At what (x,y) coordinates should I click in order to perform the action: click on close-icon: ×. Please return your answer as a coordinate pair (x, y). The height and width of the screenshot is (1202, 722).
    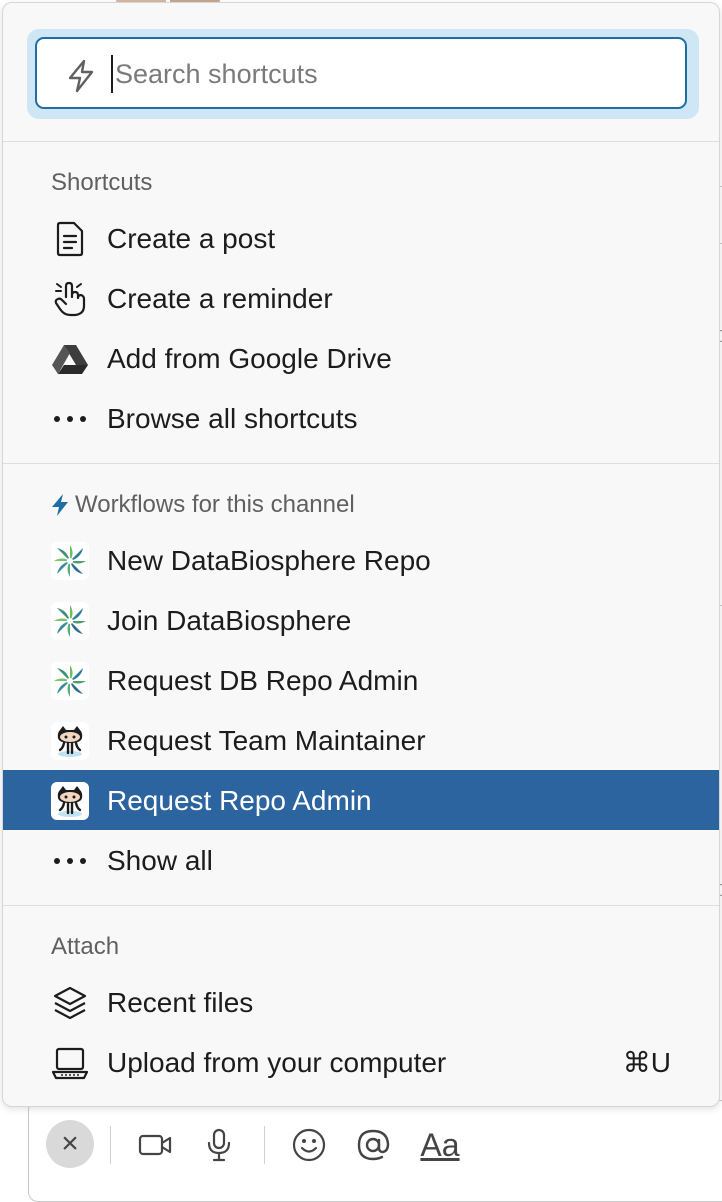
    Looking at the image, I should click on (70, 1143).